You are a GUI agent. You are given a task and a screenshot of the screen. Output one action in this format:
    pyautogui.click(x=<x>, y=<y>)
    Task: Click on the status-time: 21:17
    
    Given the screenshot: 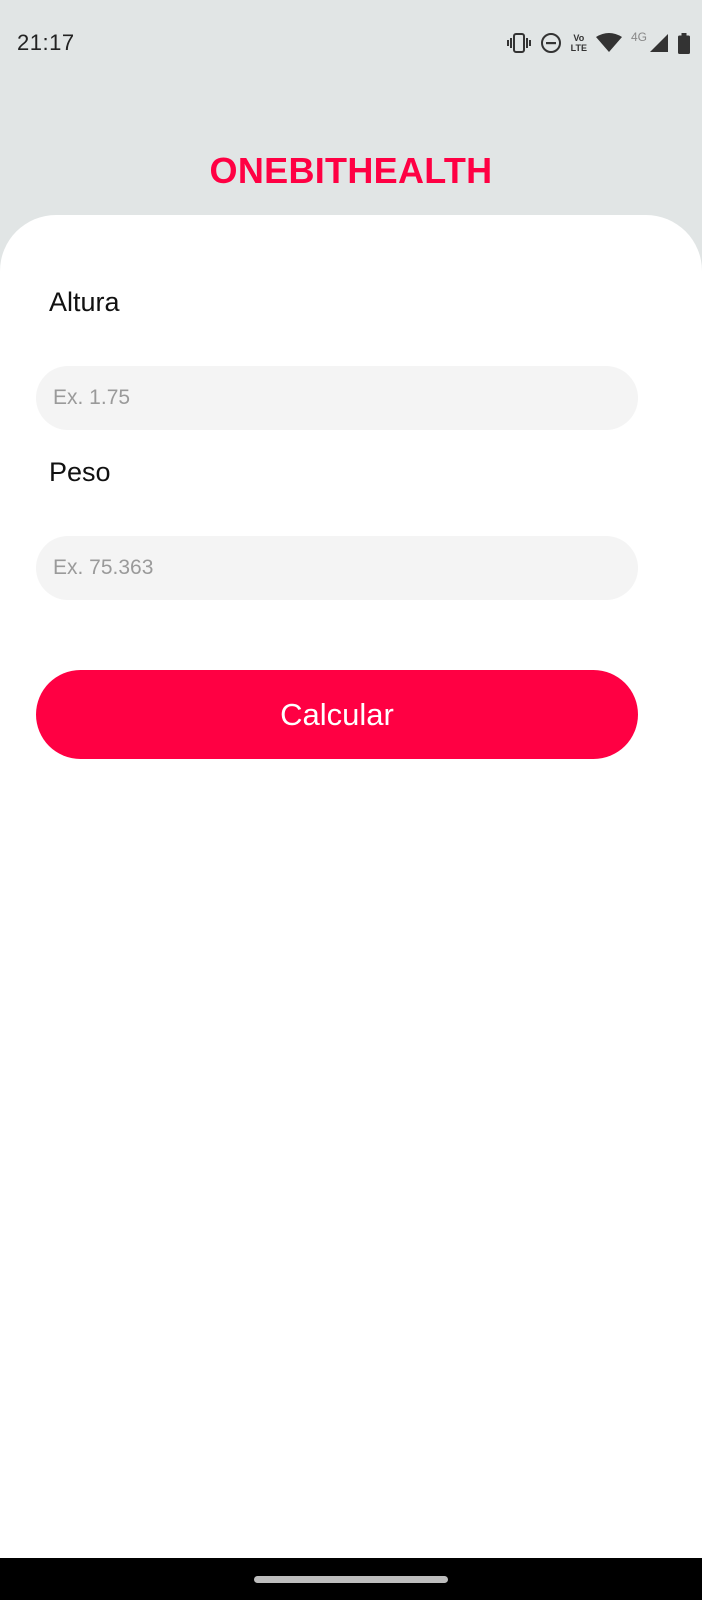 What is the action you would take?
    pyautogui.click(x=46, y=42)
    